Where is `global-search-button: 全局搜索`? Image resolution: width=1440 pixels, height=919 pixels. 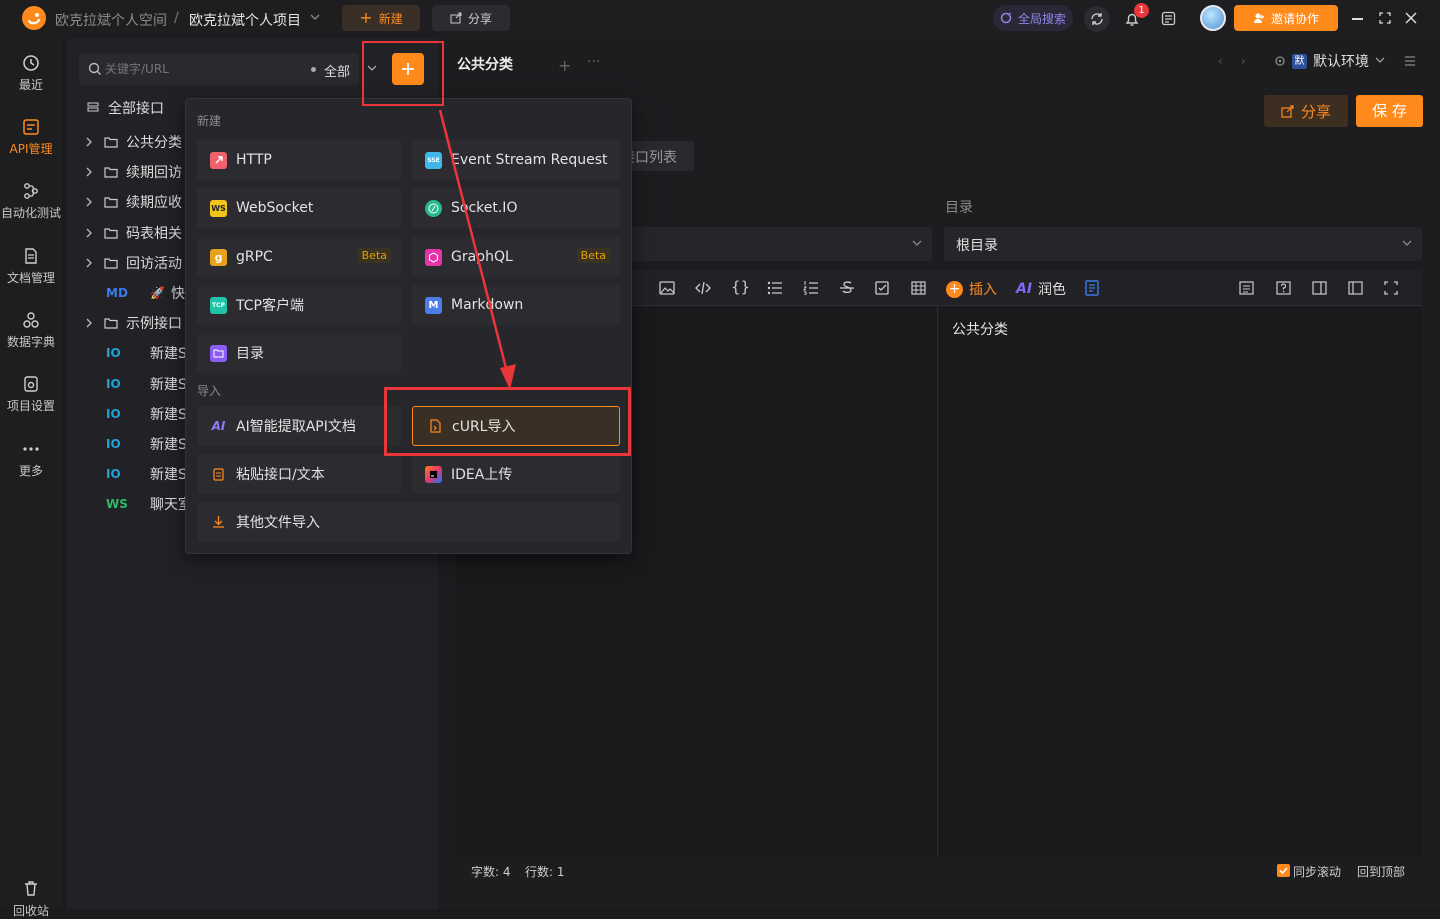
global-search-button: 全局搜索 is located at coordinates (1033, 18).